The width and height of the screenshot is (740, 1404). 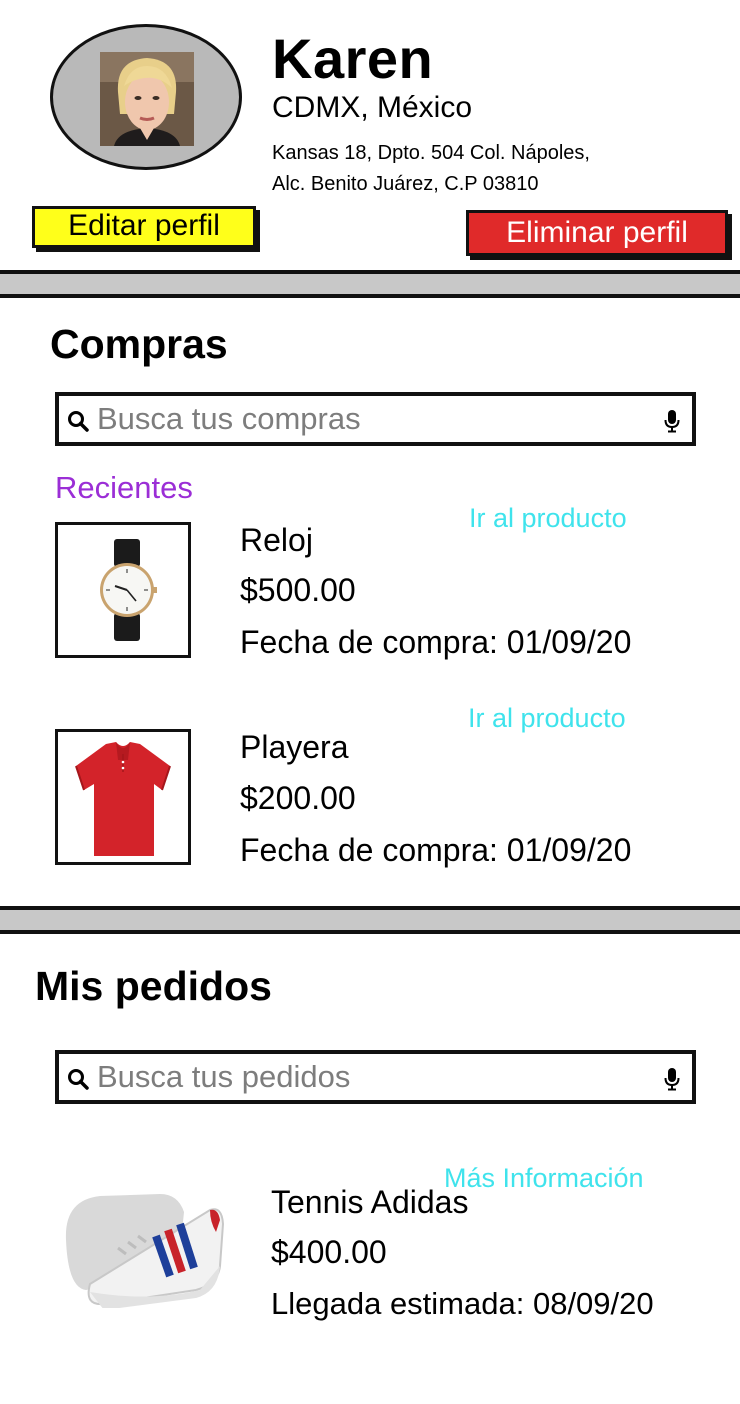 What do you see at coordinates (128, 590) in the screenshot?
I see `watch-icon` at bounding box center [128, 590].